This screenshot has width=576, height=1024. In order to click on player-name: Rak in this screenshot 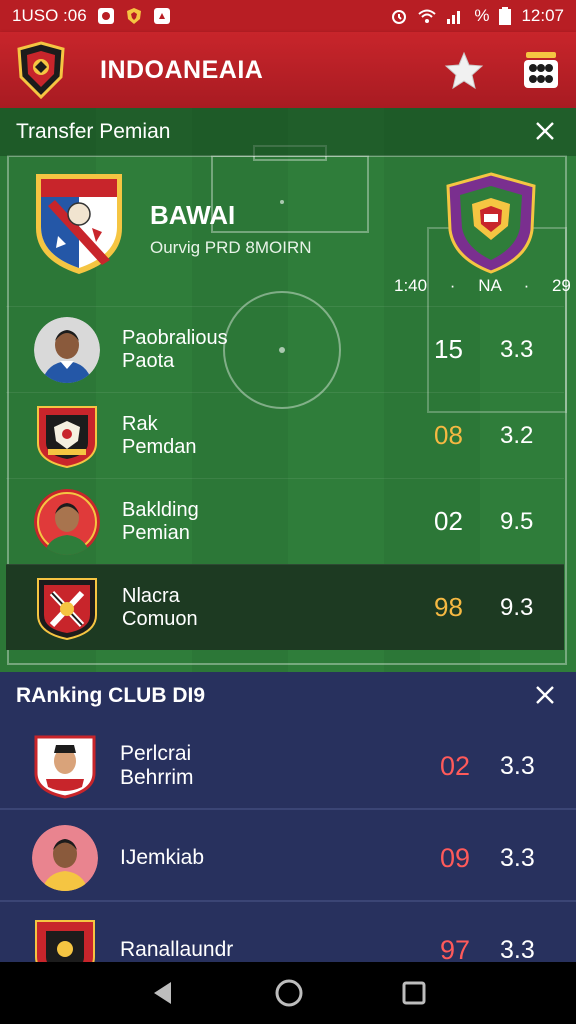, I will do `click(140, 423)`.